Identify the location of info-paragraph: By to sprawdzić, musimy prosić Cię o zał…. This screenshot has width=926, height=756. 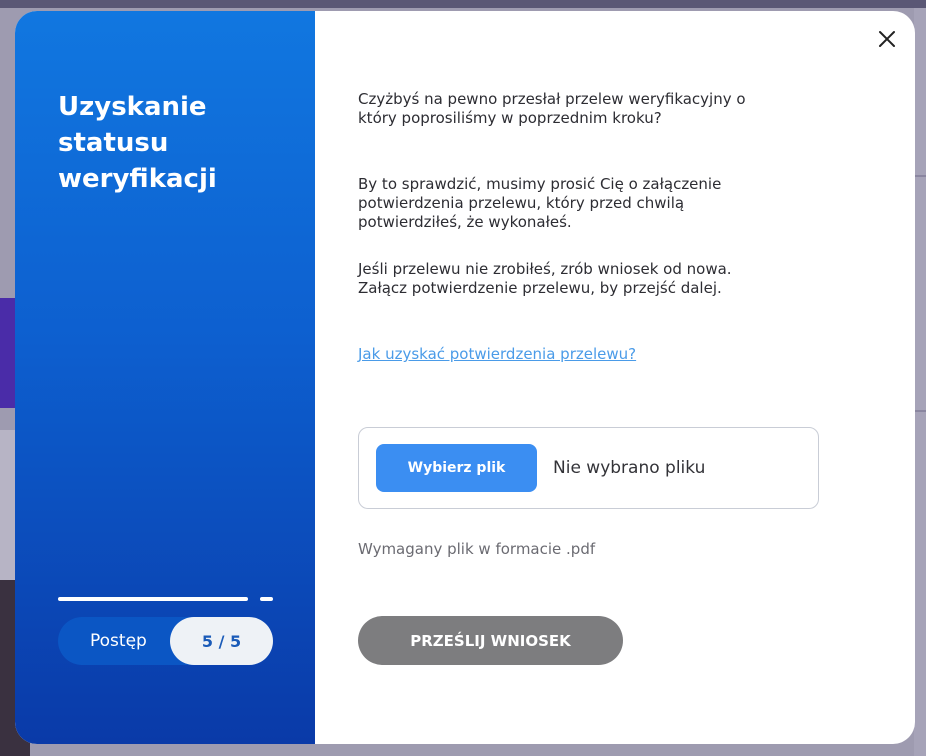
(540, 203).